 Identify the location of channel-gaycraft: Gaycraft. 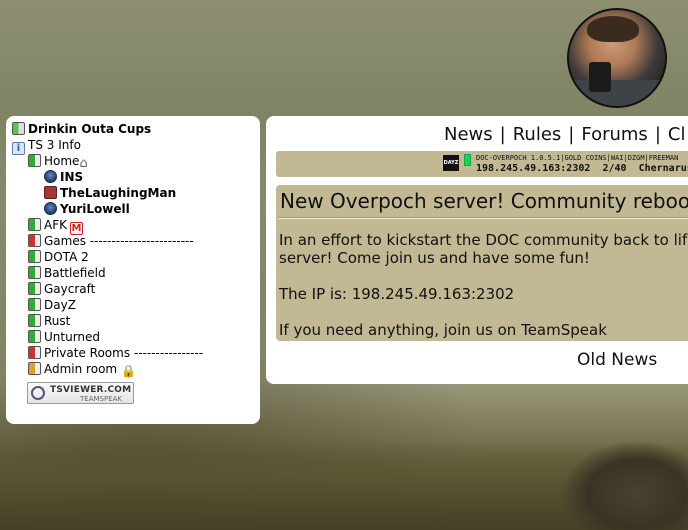
(61, 289).